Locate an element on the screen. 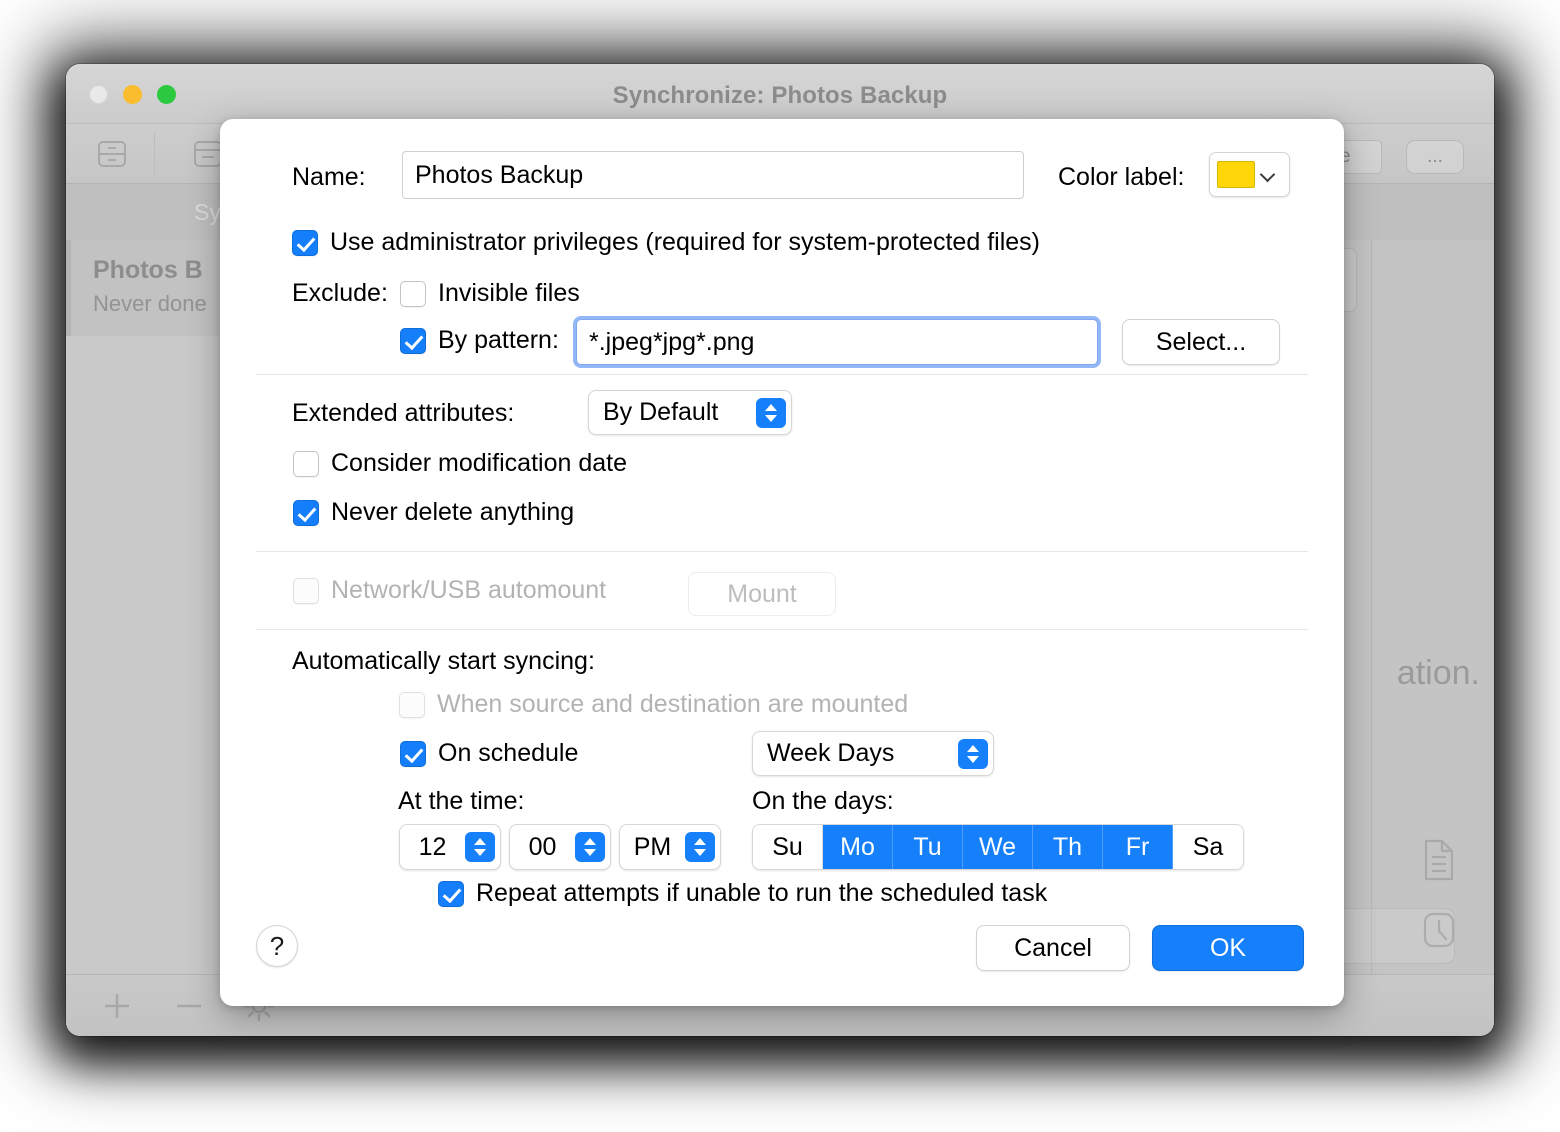 The image size is (1560, 1132). exclude-invisible-files-checkbox is located at coordinates (413, 294).